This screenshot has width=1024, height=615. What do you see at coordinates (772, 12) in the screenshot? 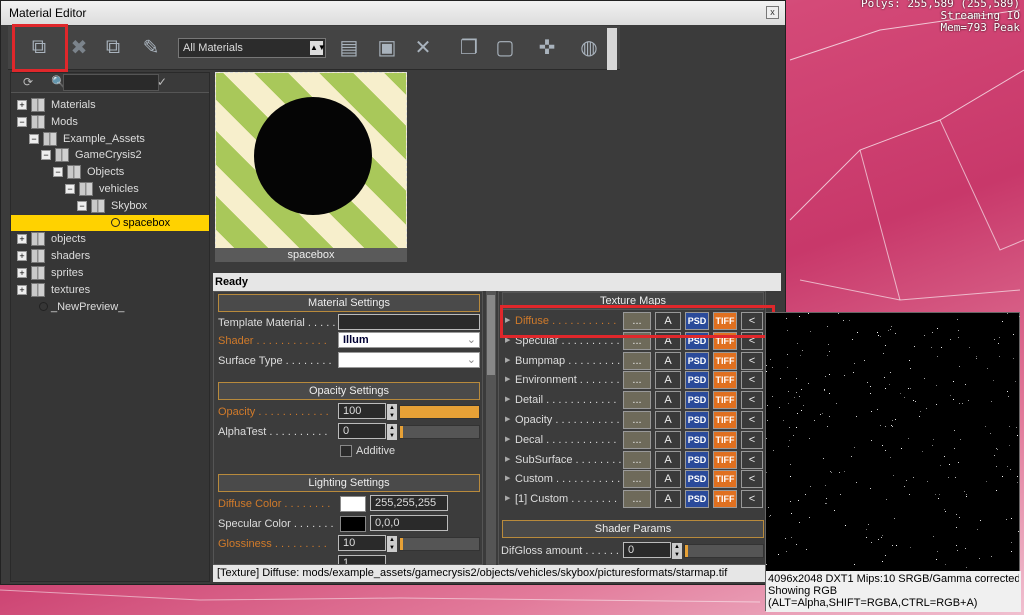
I see `close-button: x` at bounding box center [772, 12].